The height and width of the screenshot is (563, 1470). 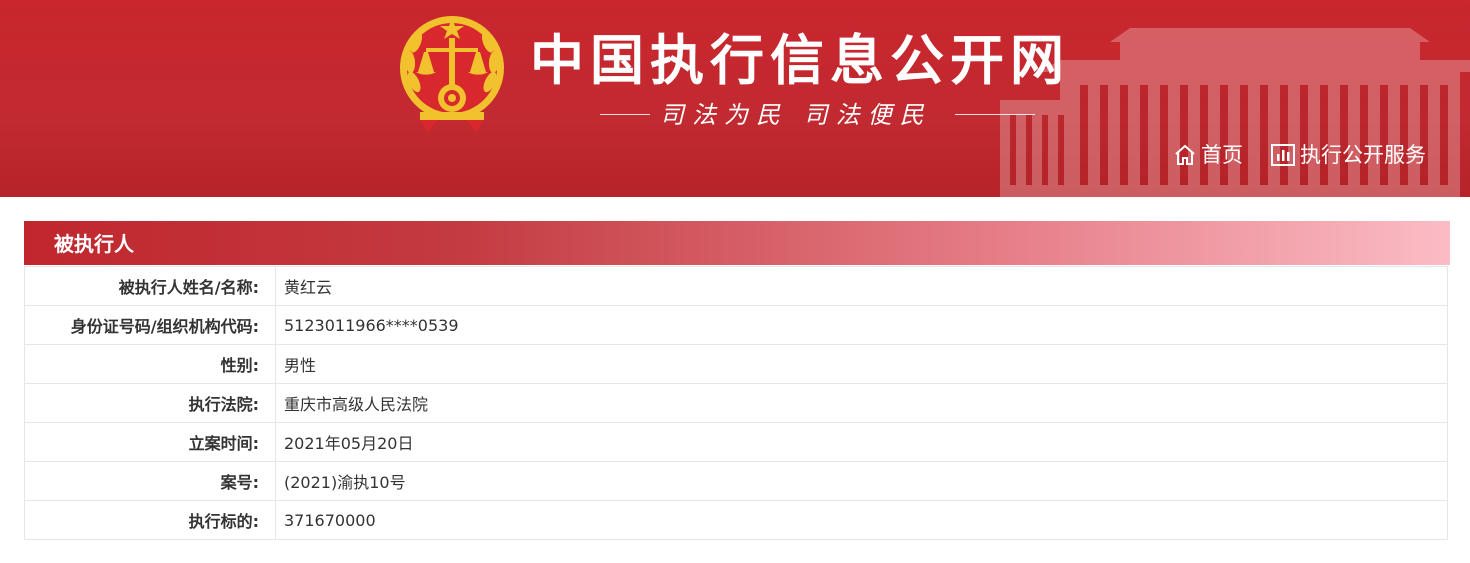 I want to click on row-label-court: 执行法院:, so click(x=150, y=403).